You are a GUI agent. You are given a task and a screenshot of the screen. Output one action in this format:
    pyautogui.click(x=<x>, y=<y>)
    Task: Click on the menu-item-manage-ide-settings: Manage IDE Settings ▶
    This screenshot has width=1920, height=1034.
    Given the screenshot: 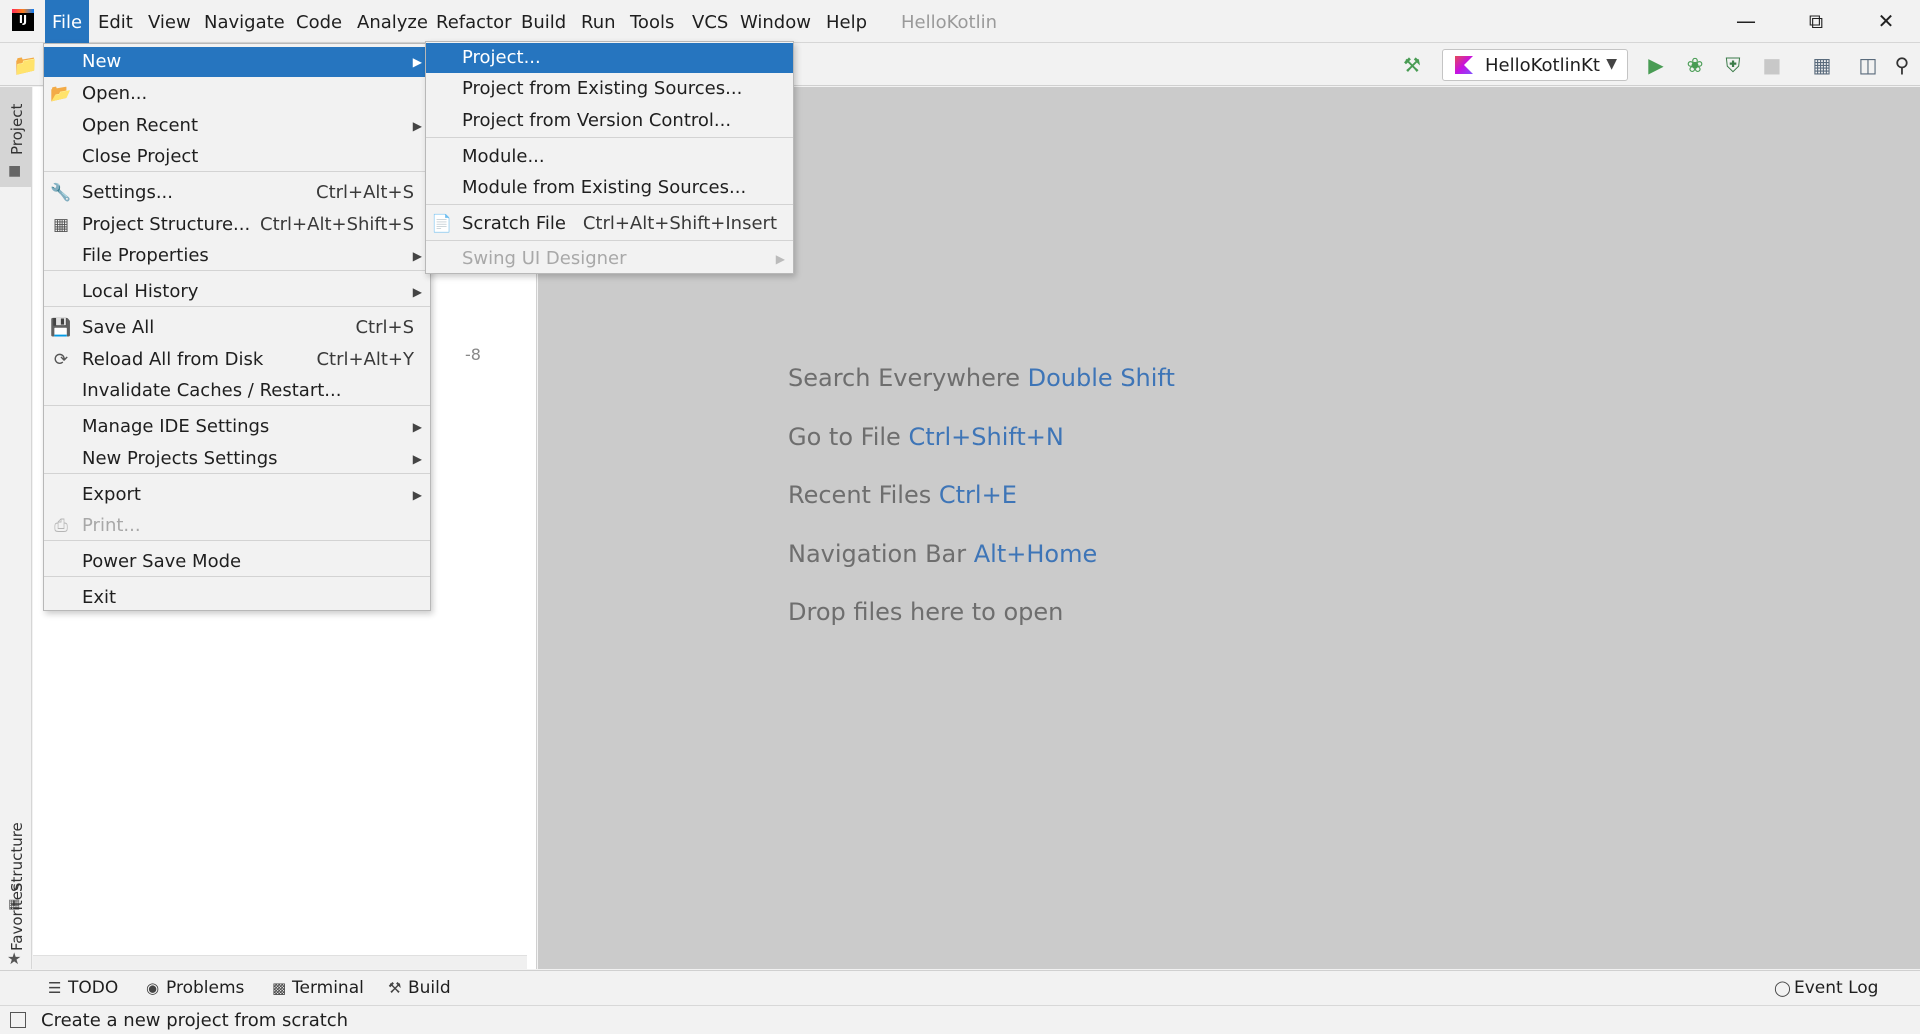 What is the action you would take?
    pyautogui.click(x=237, y=427)
    